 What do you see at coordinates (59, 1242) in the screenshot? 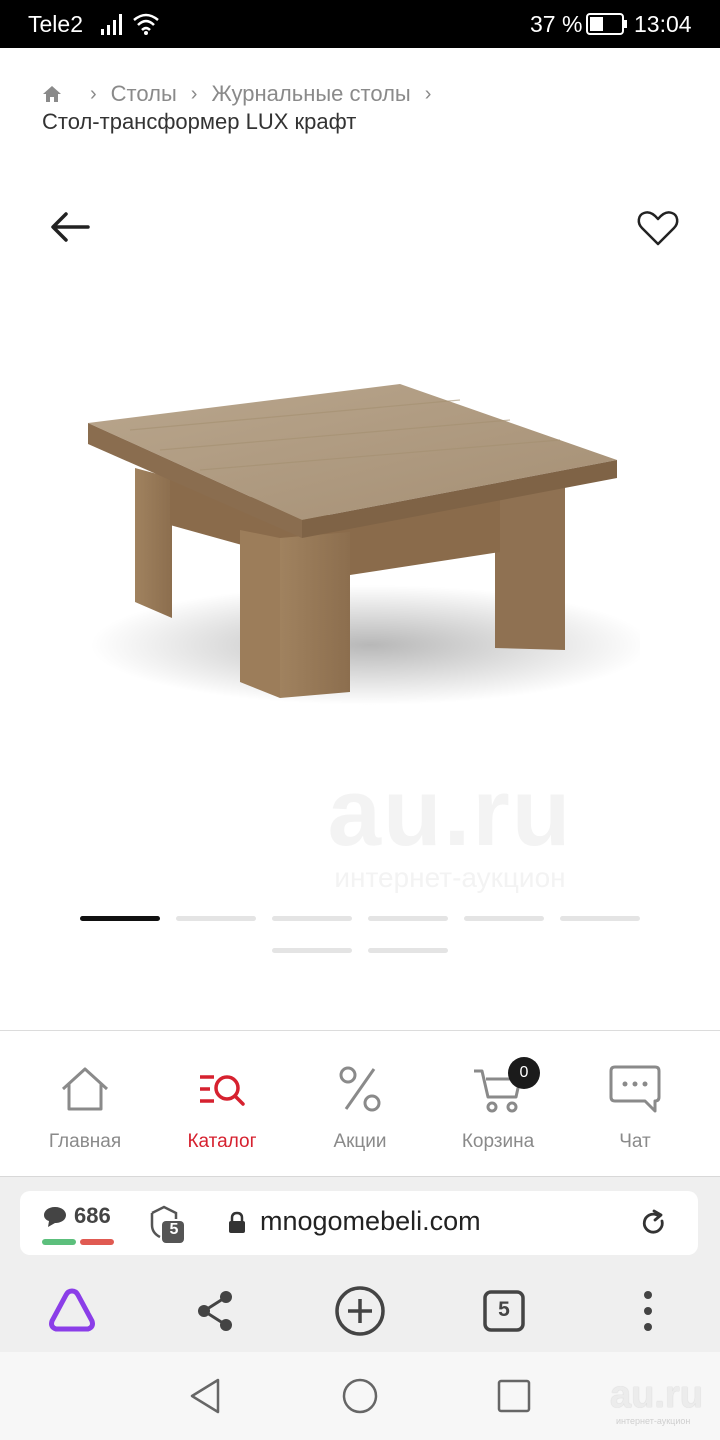
I see `rating-positive-bar` at bounding box center [59, 1242].